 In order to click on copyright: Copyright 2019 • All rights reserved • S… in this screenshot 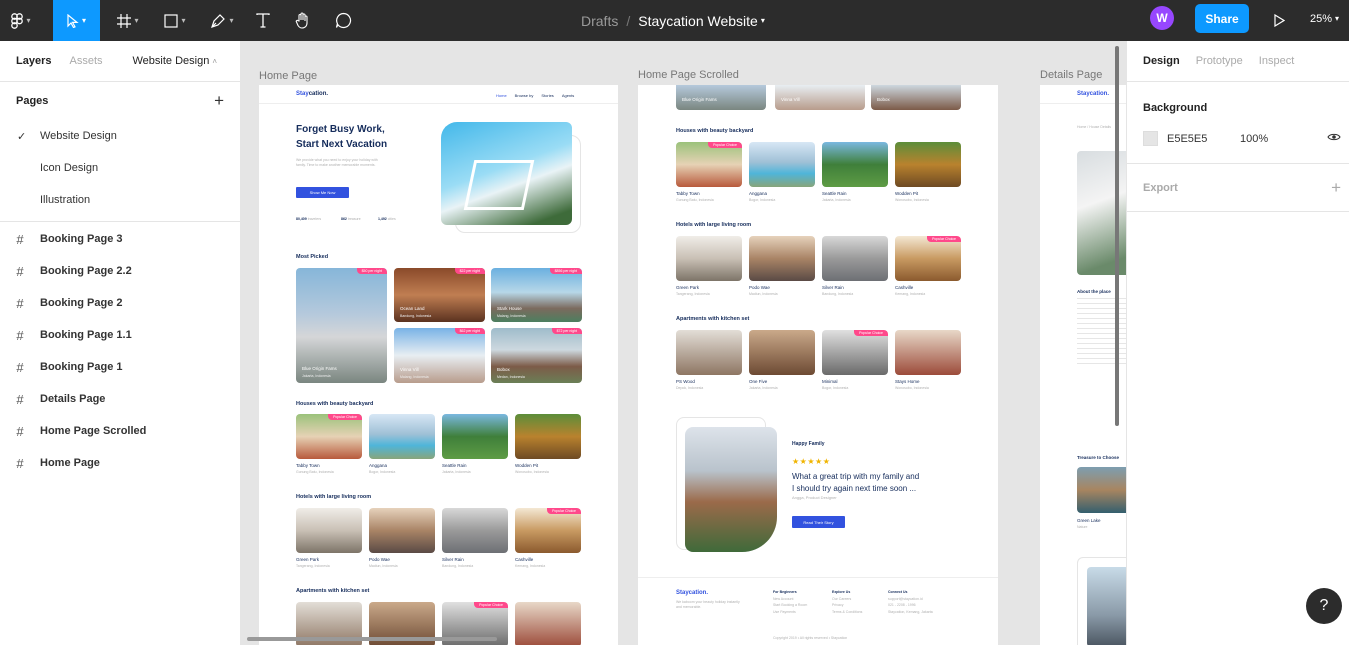, I will do `click(810, 638)`.